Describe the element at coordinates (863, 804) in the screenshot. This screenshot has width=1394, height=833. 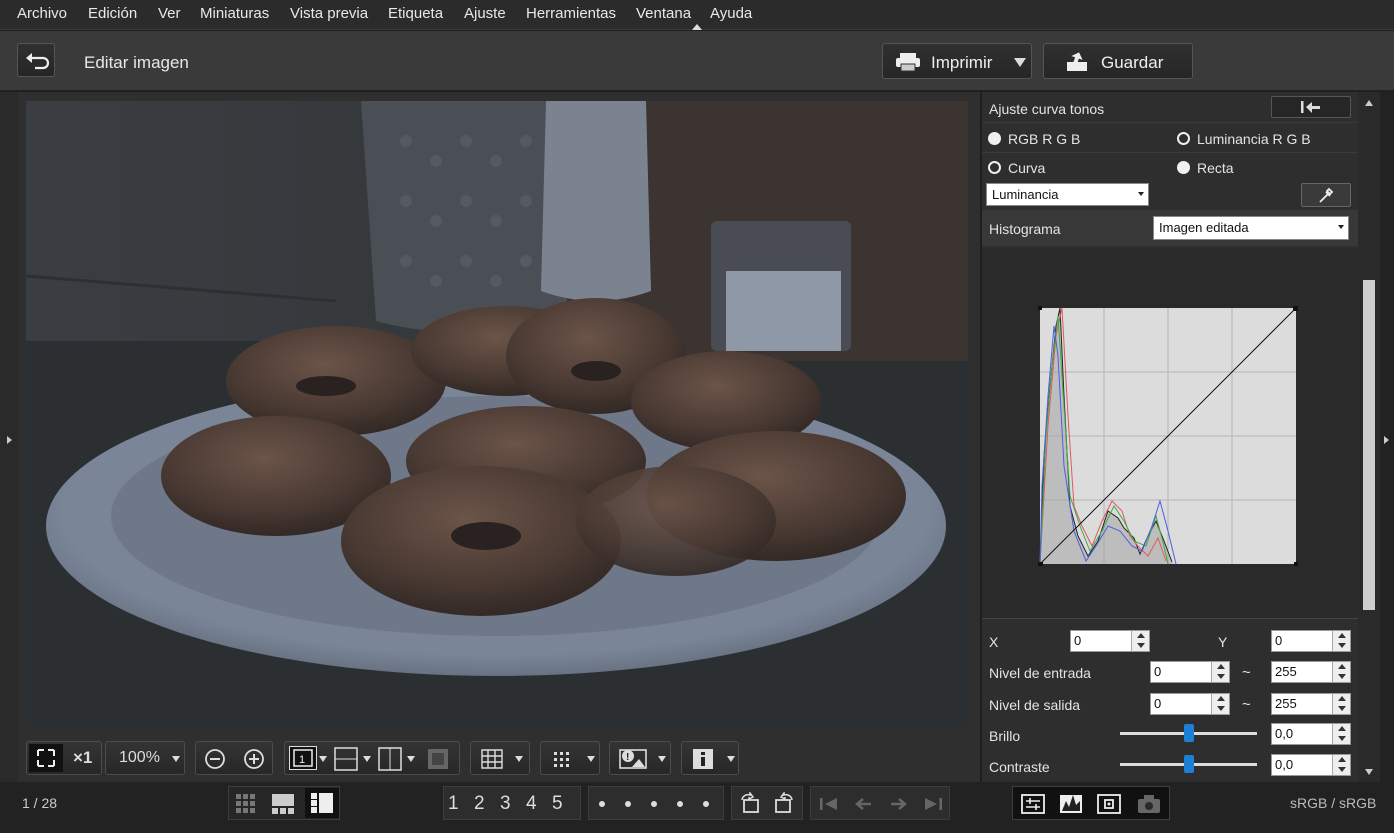
I see `previous-image-icon` at that location.